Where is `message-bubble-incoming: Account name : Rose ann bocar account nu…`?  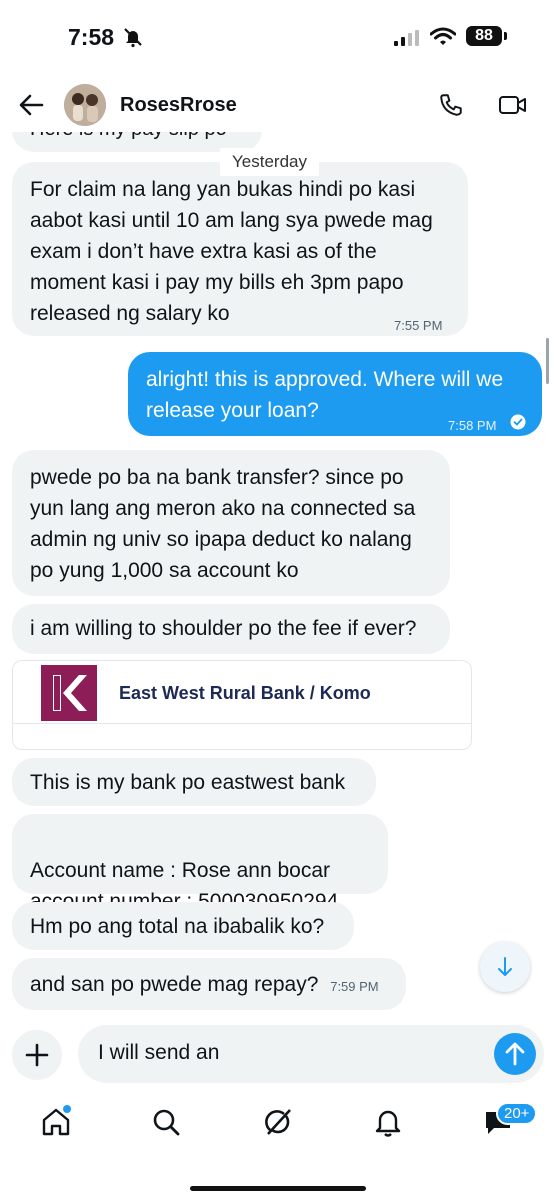 message-bubble-incoming: Account name : Rose ann bocar account nu… is located at coordinates (200, 863).